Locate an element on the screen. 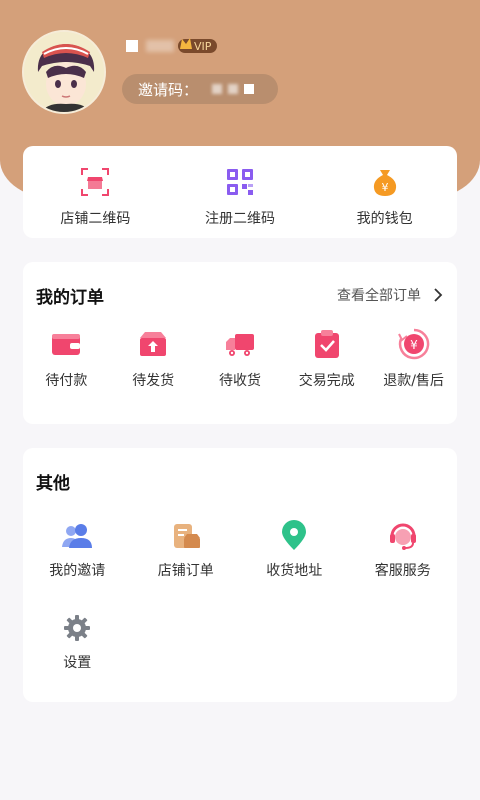 The width and height of the screenshot is (480, 800). pending-payment-label: 待付款 is located at coordinates (66, 381).